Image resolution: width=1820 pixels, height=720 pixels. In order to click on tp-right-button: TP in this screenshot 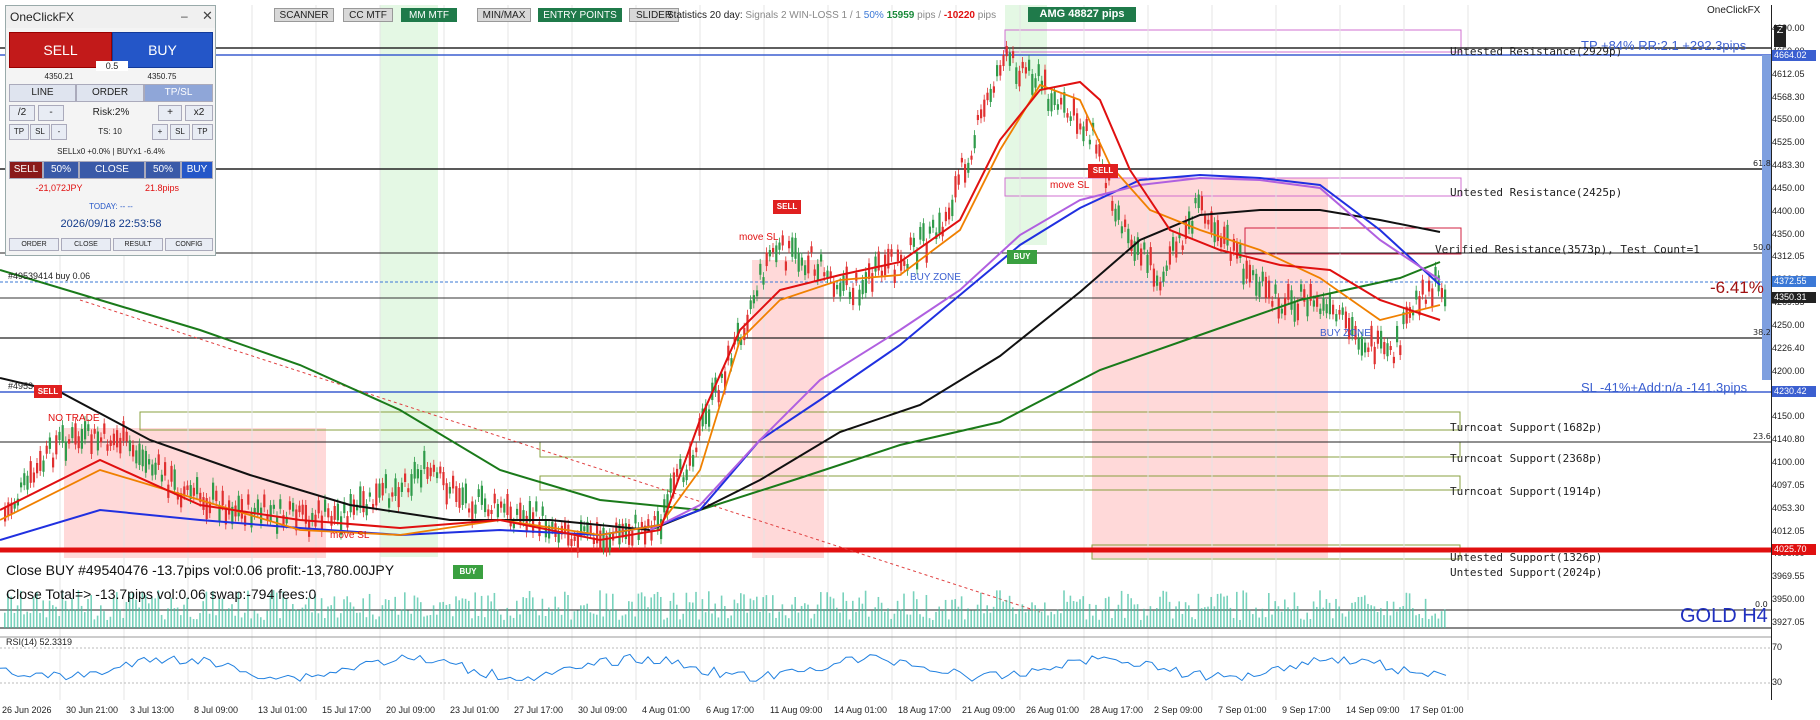, I will do `click(202, 132)`.